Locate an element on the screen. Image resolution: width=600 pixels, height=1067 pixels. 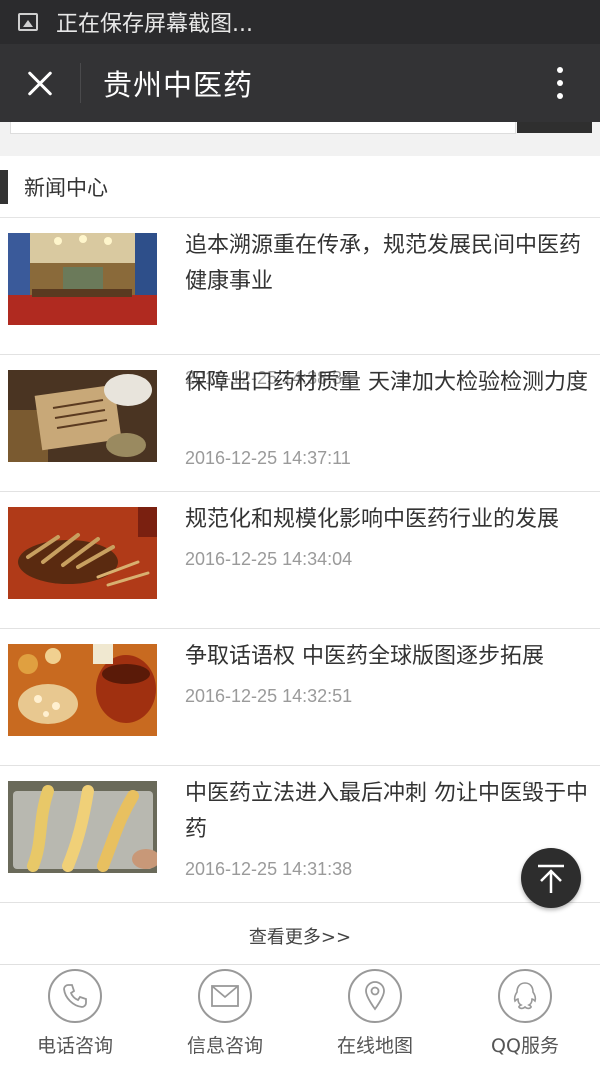
tab-map: 在线地图 is located at coordinates (375, 1016).